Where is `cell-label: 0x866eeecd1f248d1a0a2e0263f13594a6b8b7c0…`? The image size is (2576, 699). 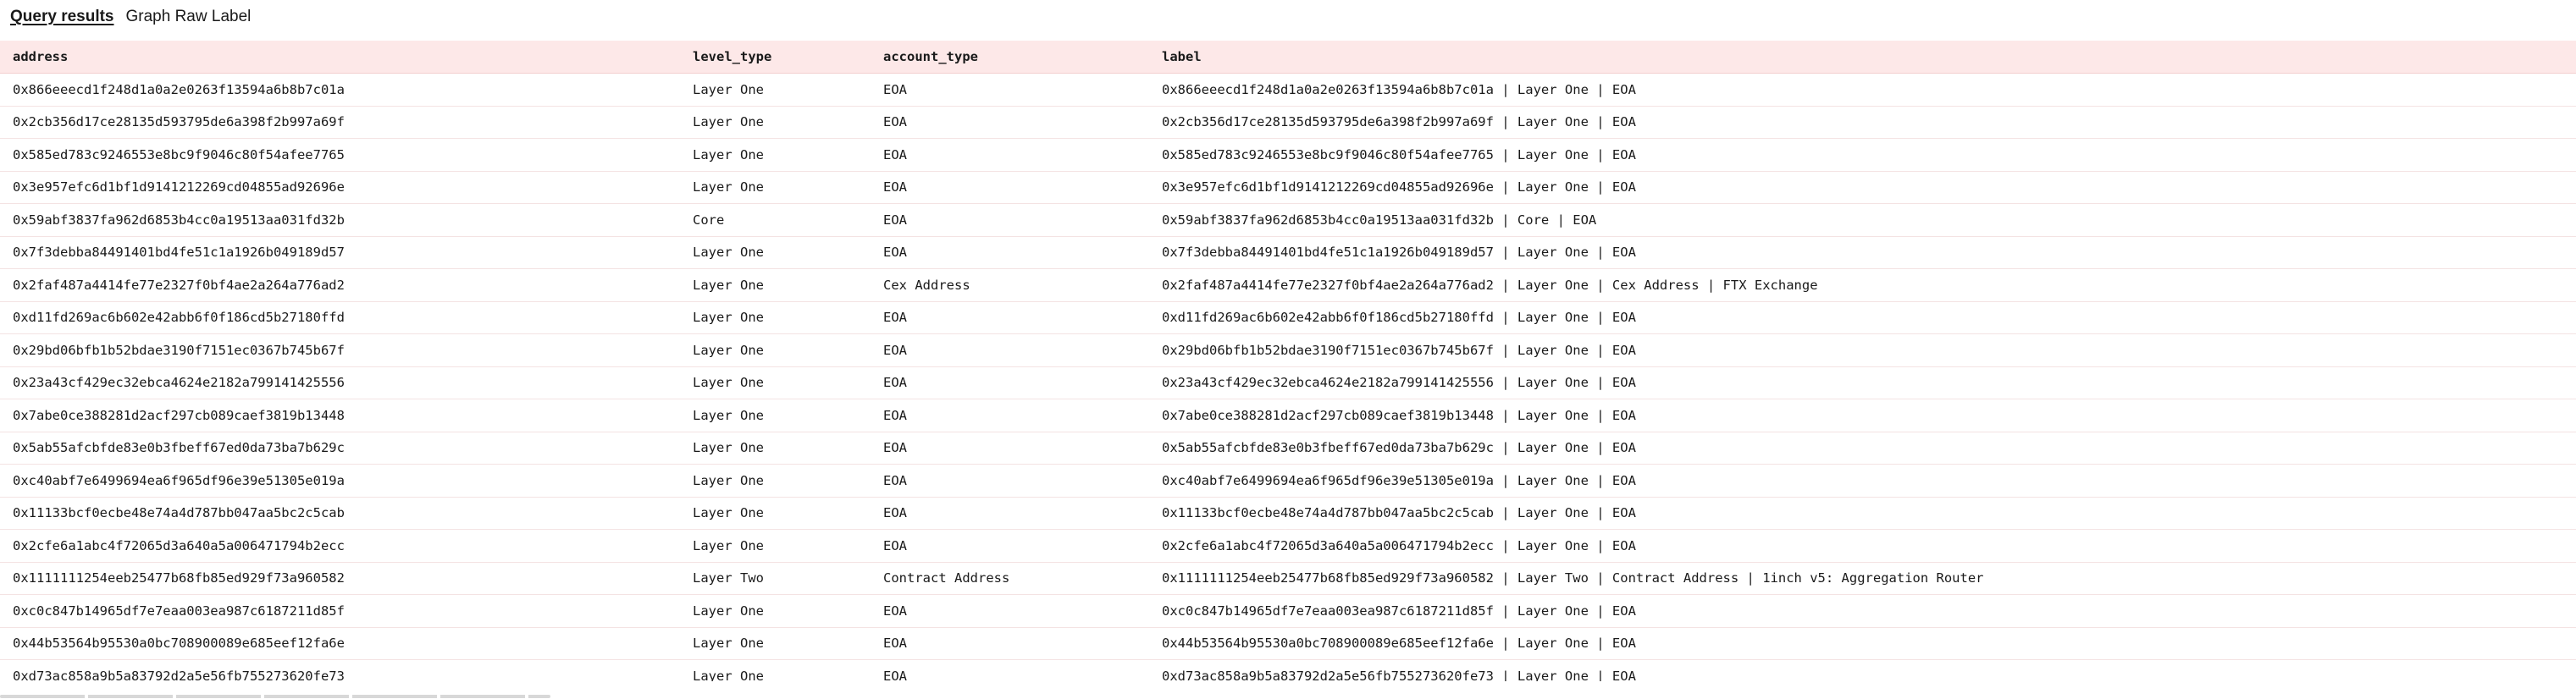 cell-label: 0x866eeecd1f248d1a0a2e0263f13594a6b8b7c0… is located at coordinates (1862, 90).